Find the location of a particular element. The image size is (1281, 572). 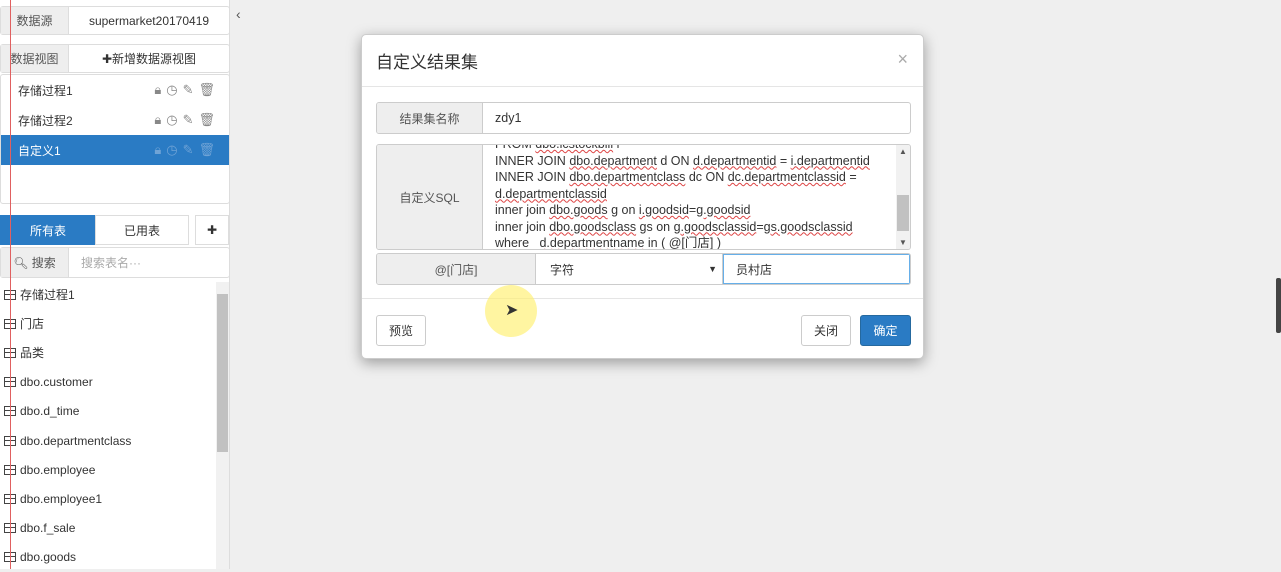

search-group: 🔍︎ 搜索 搜索表名··· is located at coordinates (115, 262).